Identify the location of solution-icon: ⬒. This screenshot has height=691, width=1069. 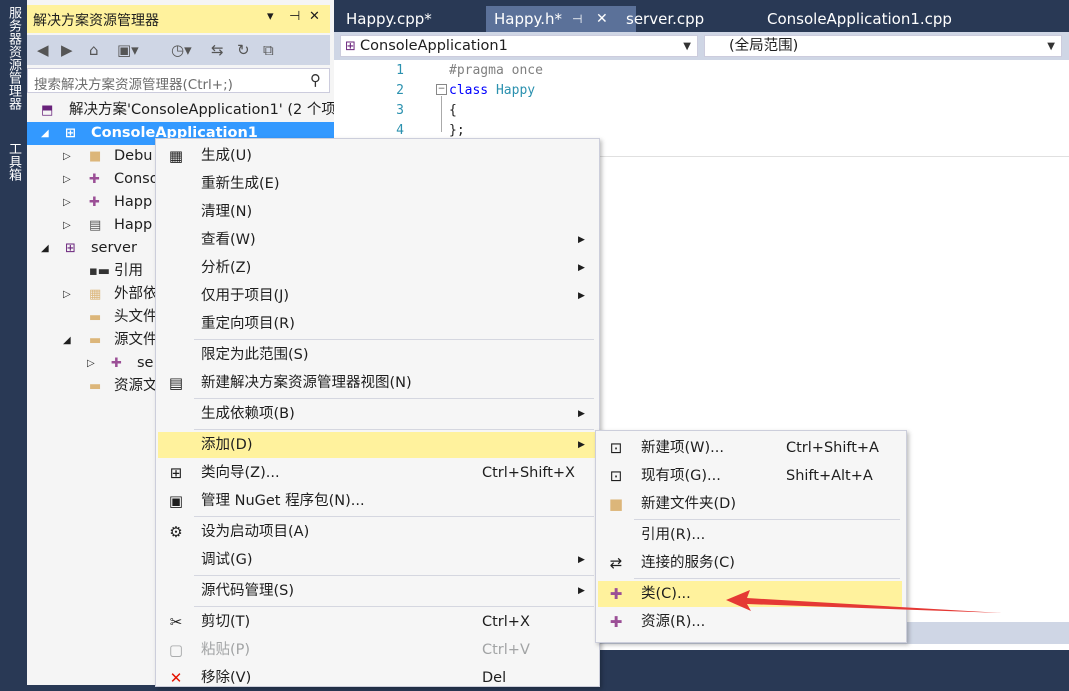
(47, 110).